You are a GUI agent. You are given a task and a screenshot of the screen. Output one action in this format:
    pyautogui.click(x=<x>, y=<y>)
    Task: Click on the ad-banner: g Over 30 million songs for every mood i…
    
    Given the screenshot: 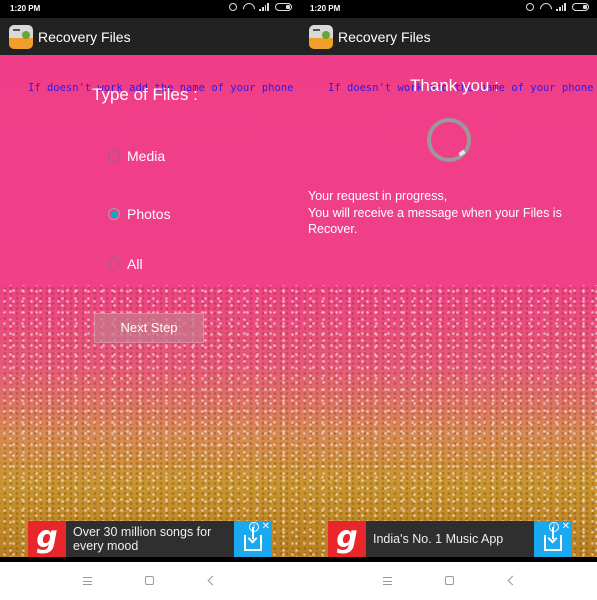 What is the action you would take?
    pyautogui.click(x=150, y=539)
    